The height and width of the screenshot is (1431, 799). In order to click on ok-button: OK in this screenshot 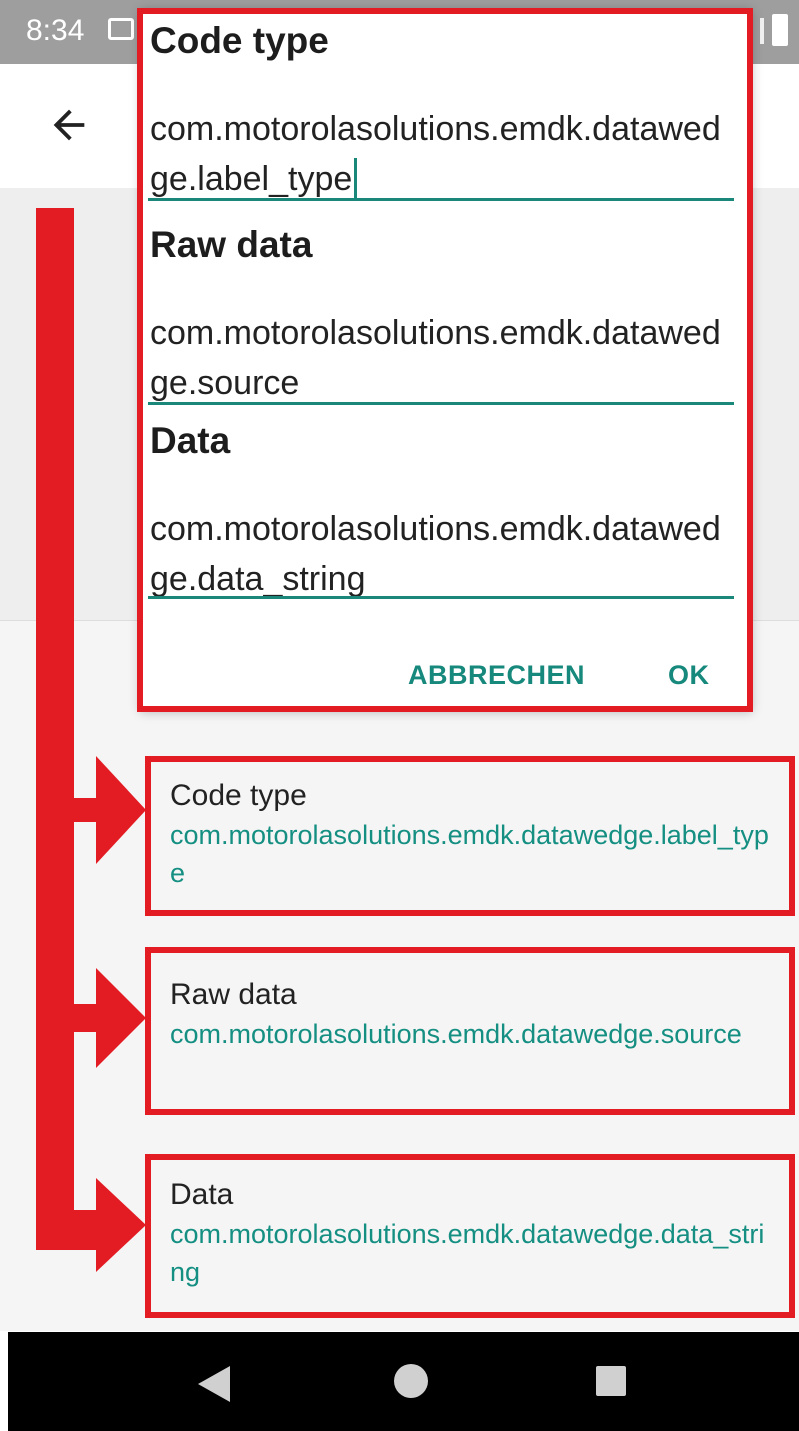, I will do `click(689, 675)`.